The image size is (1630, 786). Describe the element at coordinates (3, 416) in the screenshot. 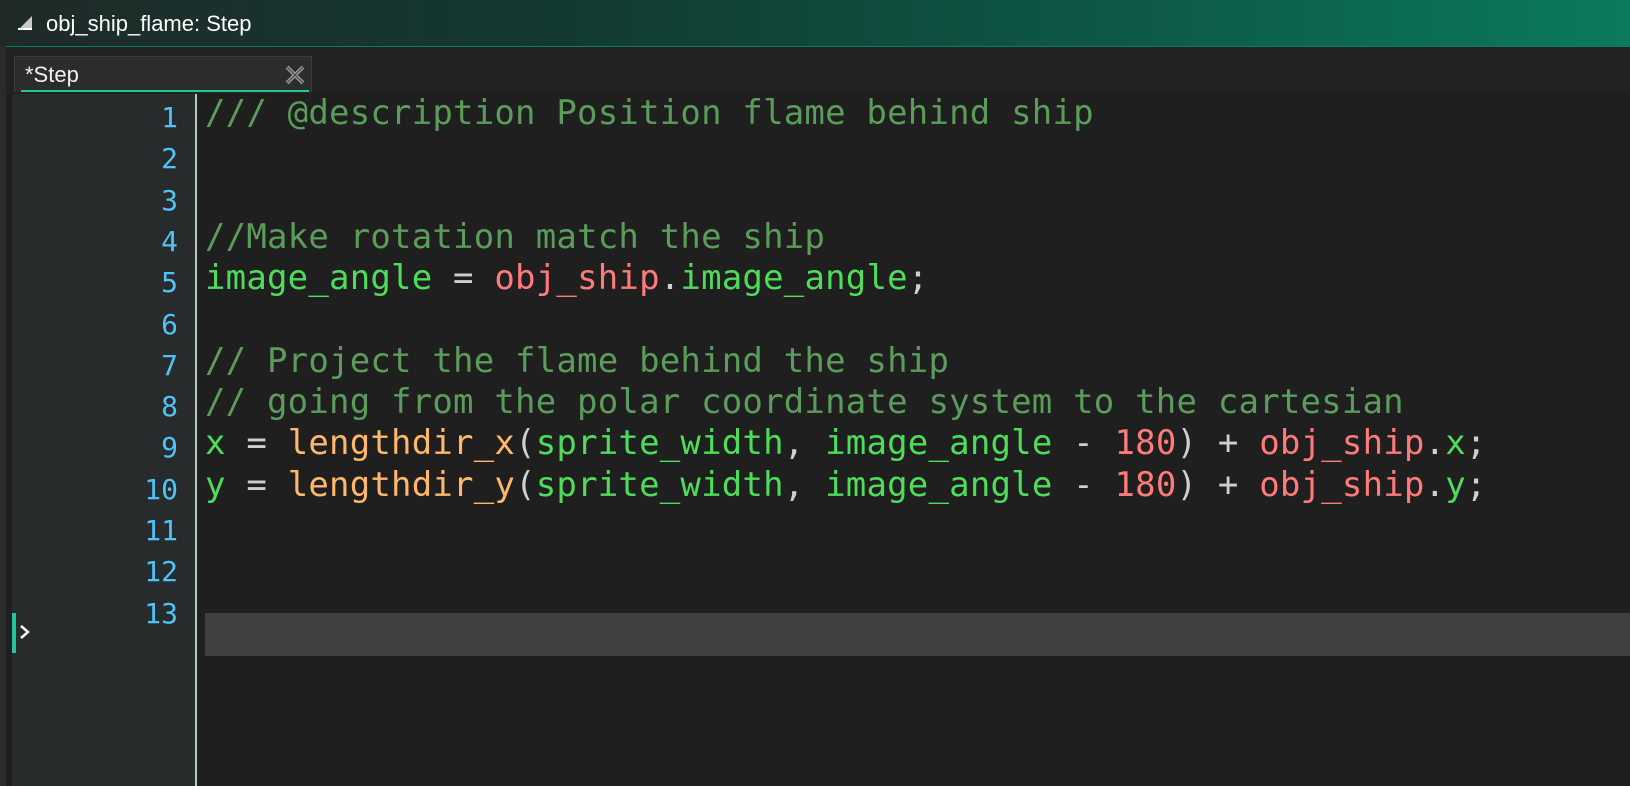

I see `left-edge` at that location.